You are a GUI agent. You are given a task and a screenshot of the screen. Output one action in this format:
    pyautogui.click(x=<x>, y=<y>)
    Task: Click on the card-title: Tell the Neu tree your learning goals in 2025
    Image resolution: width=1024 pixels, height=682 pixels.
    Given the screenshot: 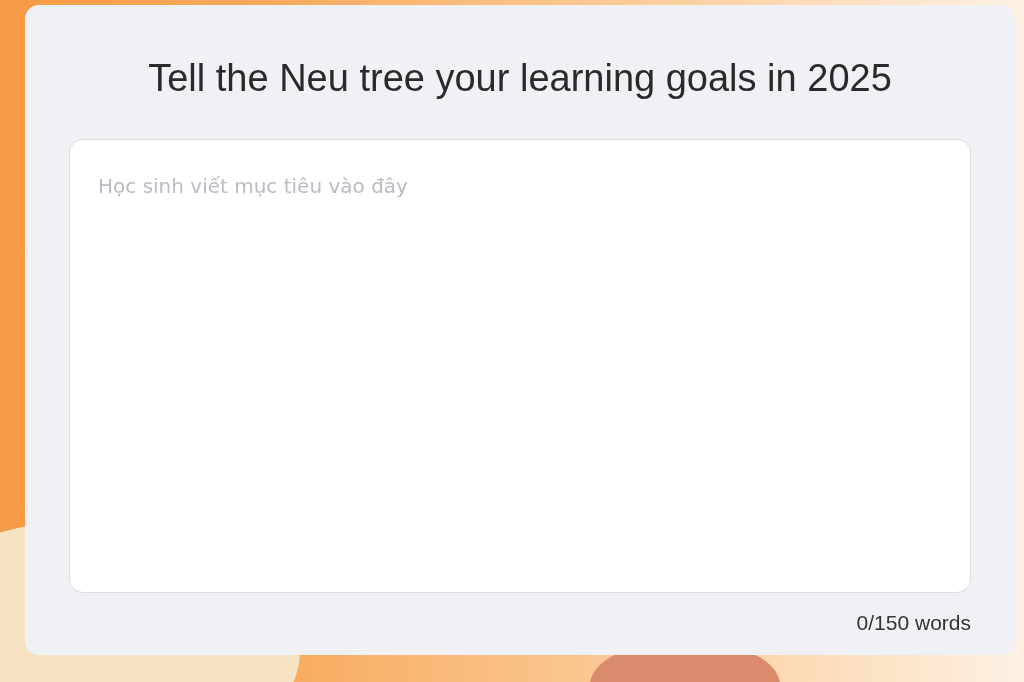 What is the action you would take?
    pyautogui.click(x=520, y=78)
    